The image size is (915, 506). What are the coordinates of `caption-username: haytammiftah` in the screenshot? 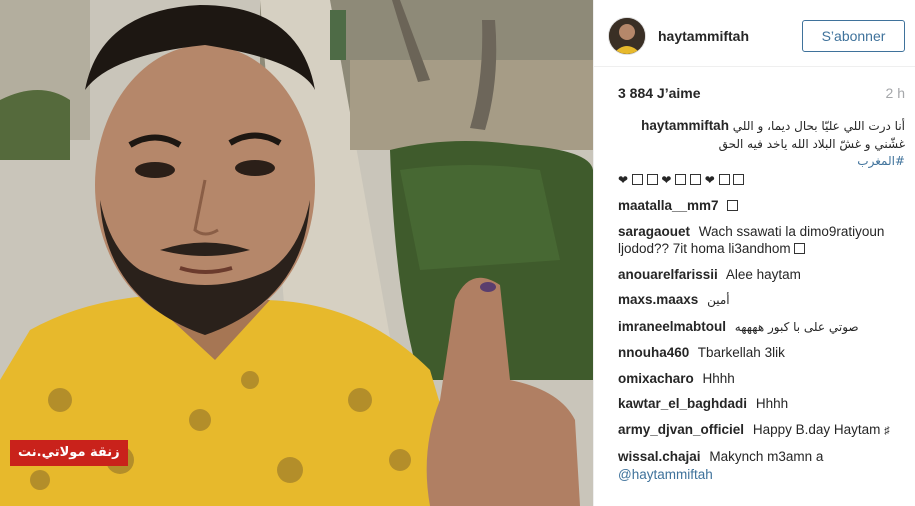 It's located at (685, 125).